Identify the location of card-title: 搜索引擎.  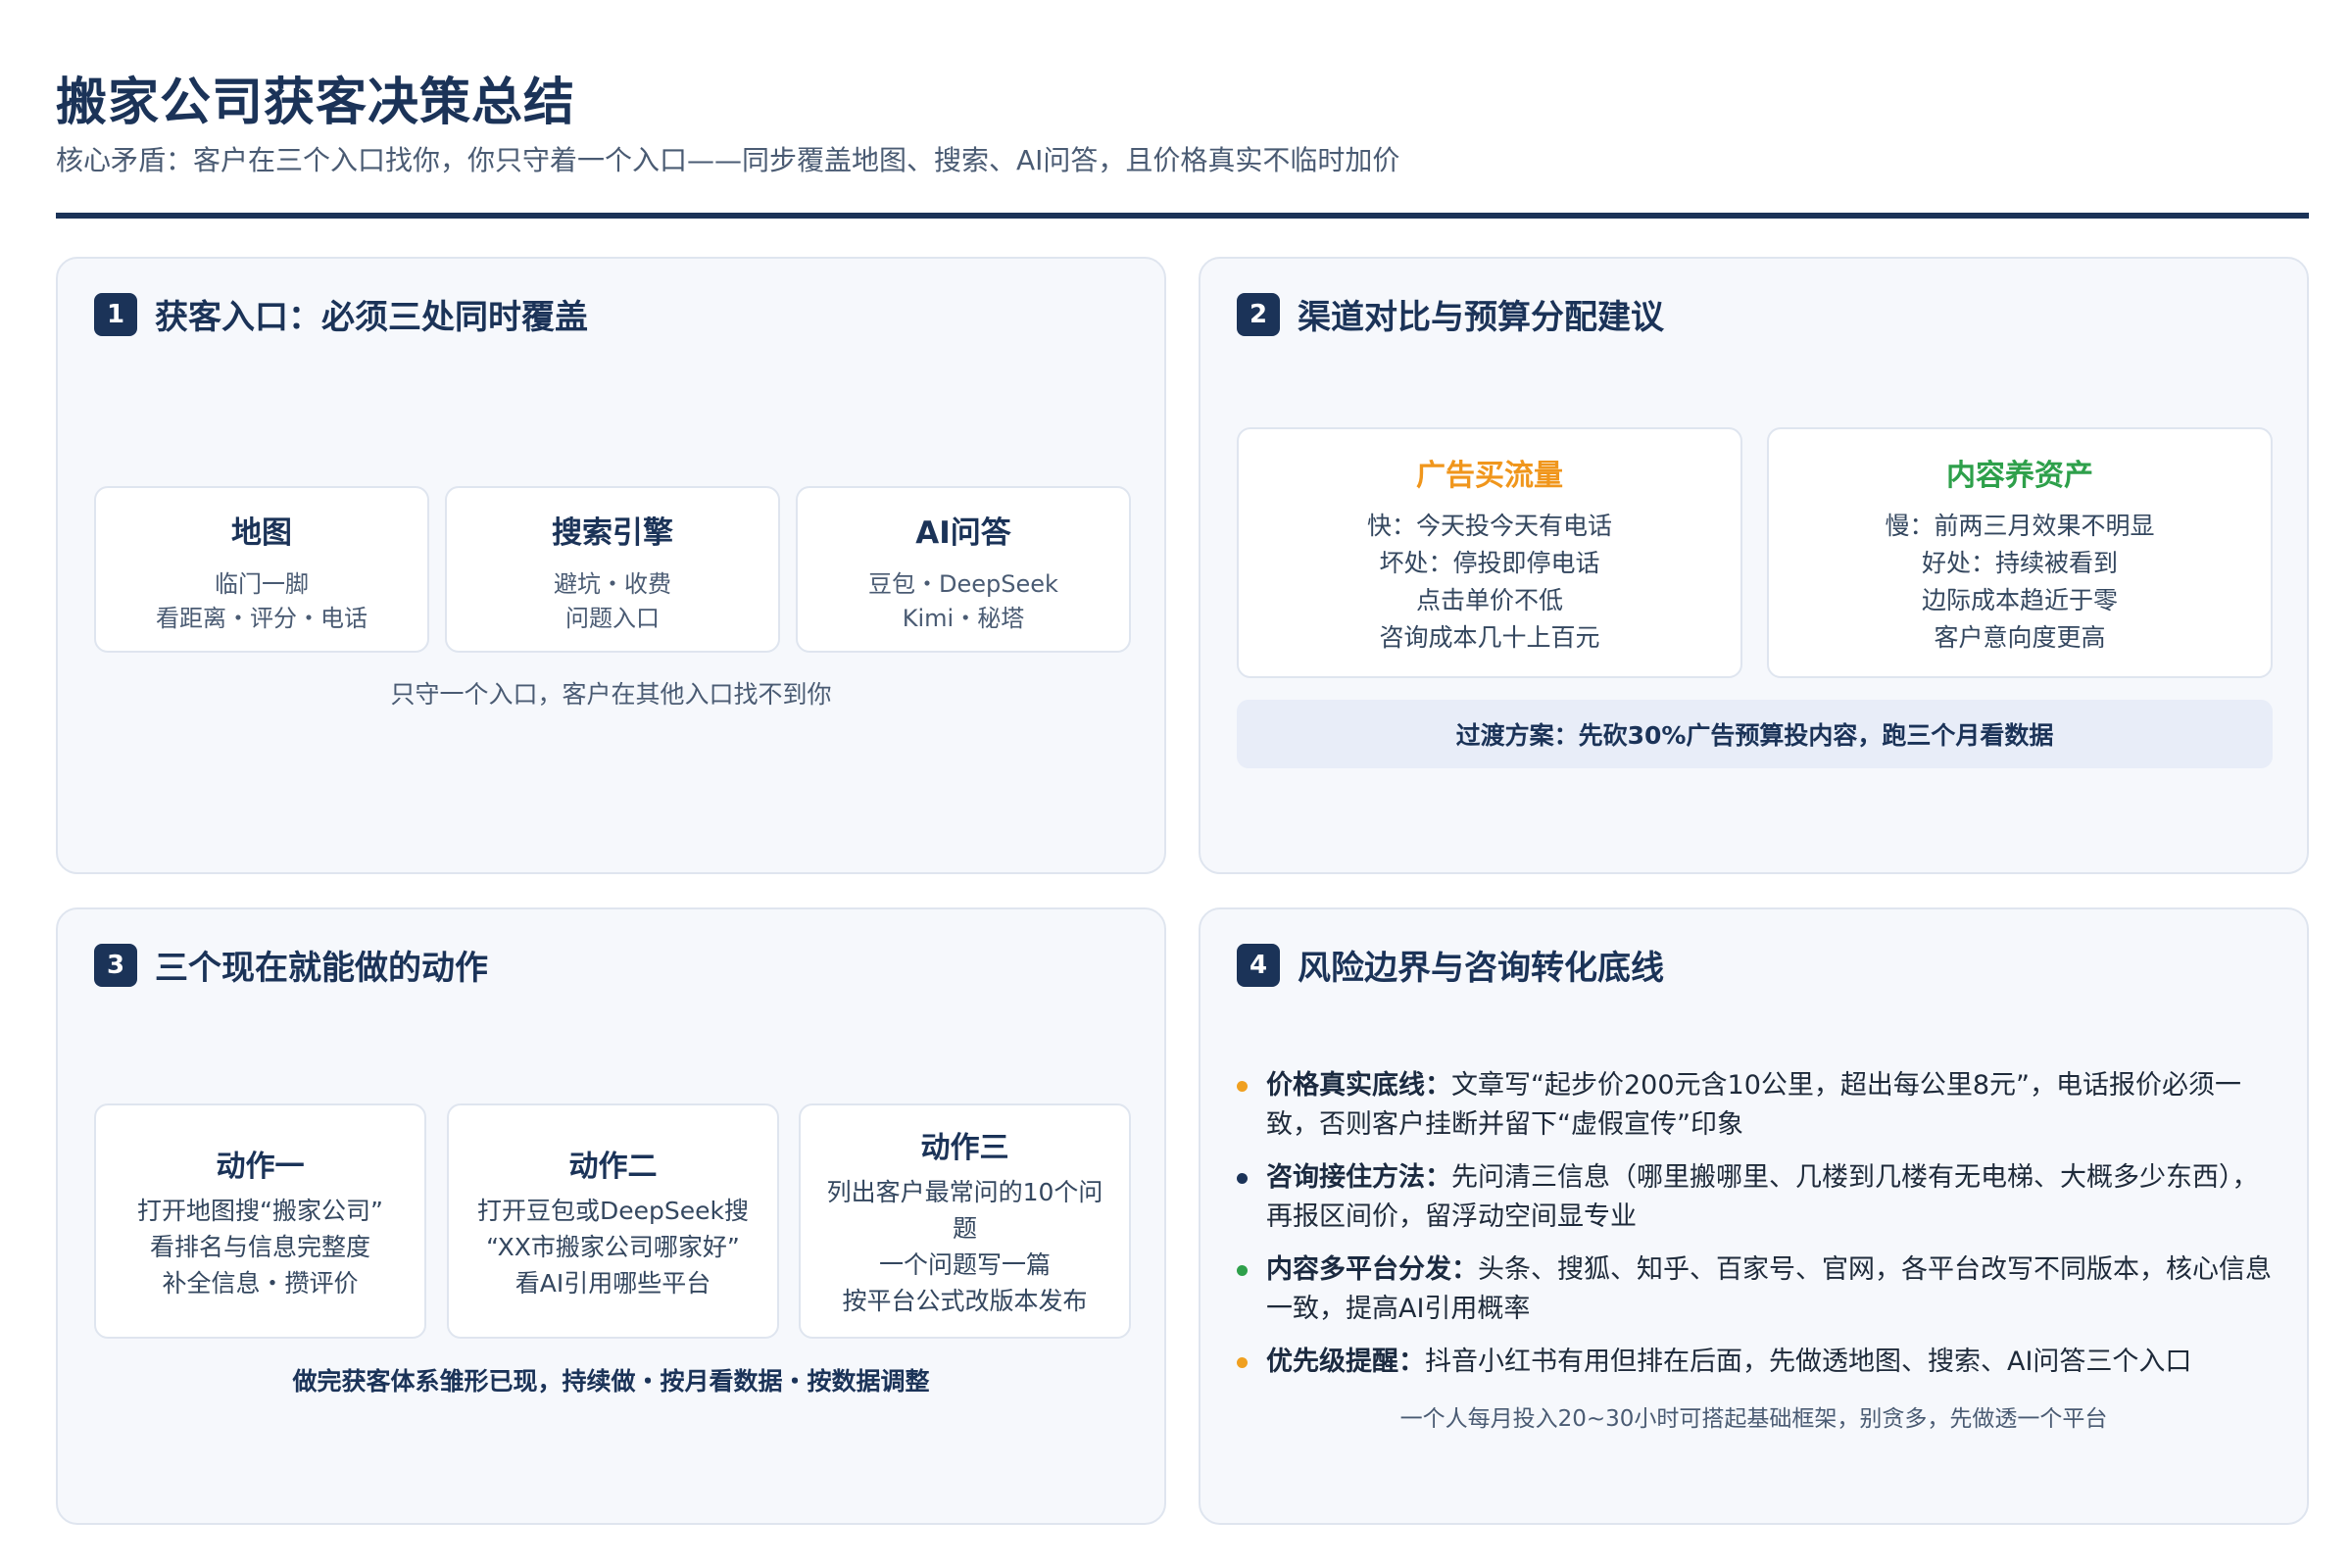
(612, 533).